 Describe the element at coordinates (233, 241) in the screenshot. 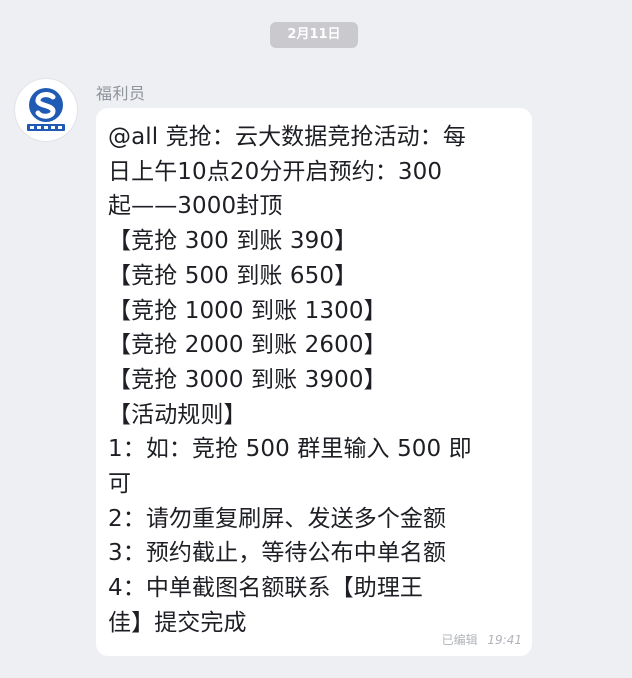

I see `message-line: 【竞抢 300 到账 390】` at that location.